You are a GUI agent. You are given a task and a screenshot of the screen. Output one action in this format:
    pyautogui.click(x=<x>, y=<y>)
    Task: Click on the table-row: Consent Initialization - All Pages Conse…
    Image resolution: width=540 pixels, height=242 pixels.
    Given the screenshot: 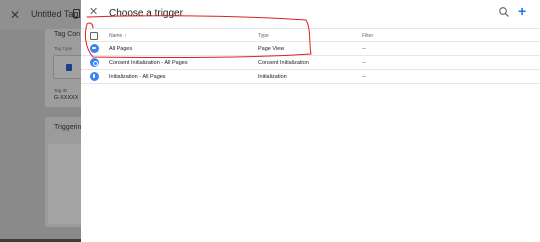 What is the action you would take?
    pyautogui.click(x=310, y=63)
    